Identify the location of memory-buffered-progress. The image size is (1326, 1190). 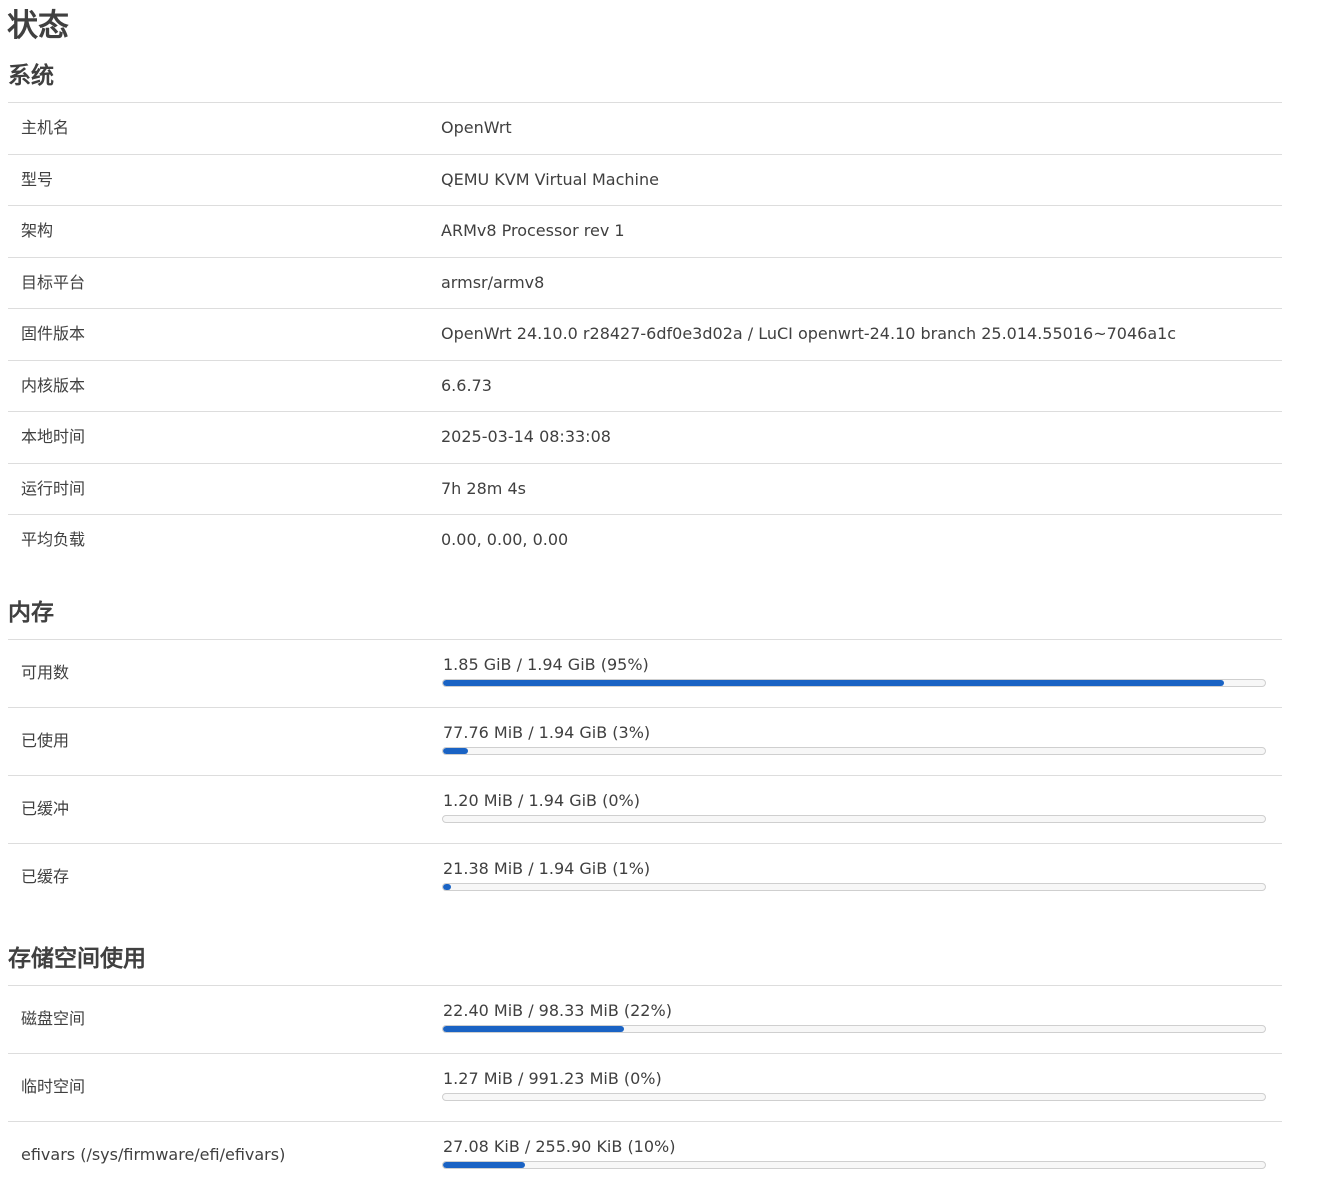
(854, 819).